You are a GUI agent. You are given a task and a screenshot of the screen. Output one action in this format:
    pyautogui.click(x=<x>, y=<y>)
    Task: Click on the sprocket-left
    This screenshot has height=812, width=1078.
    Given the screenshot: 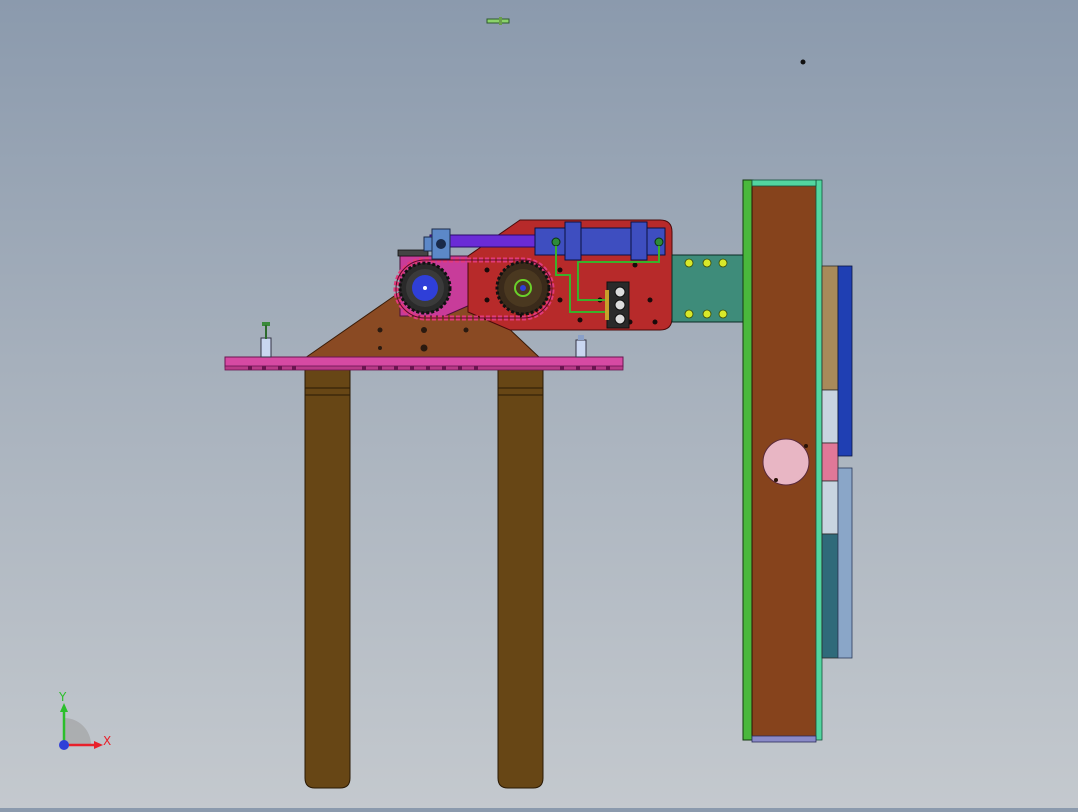 What is the action you would take?
    pyautogui.click(x=425, y=288)
    